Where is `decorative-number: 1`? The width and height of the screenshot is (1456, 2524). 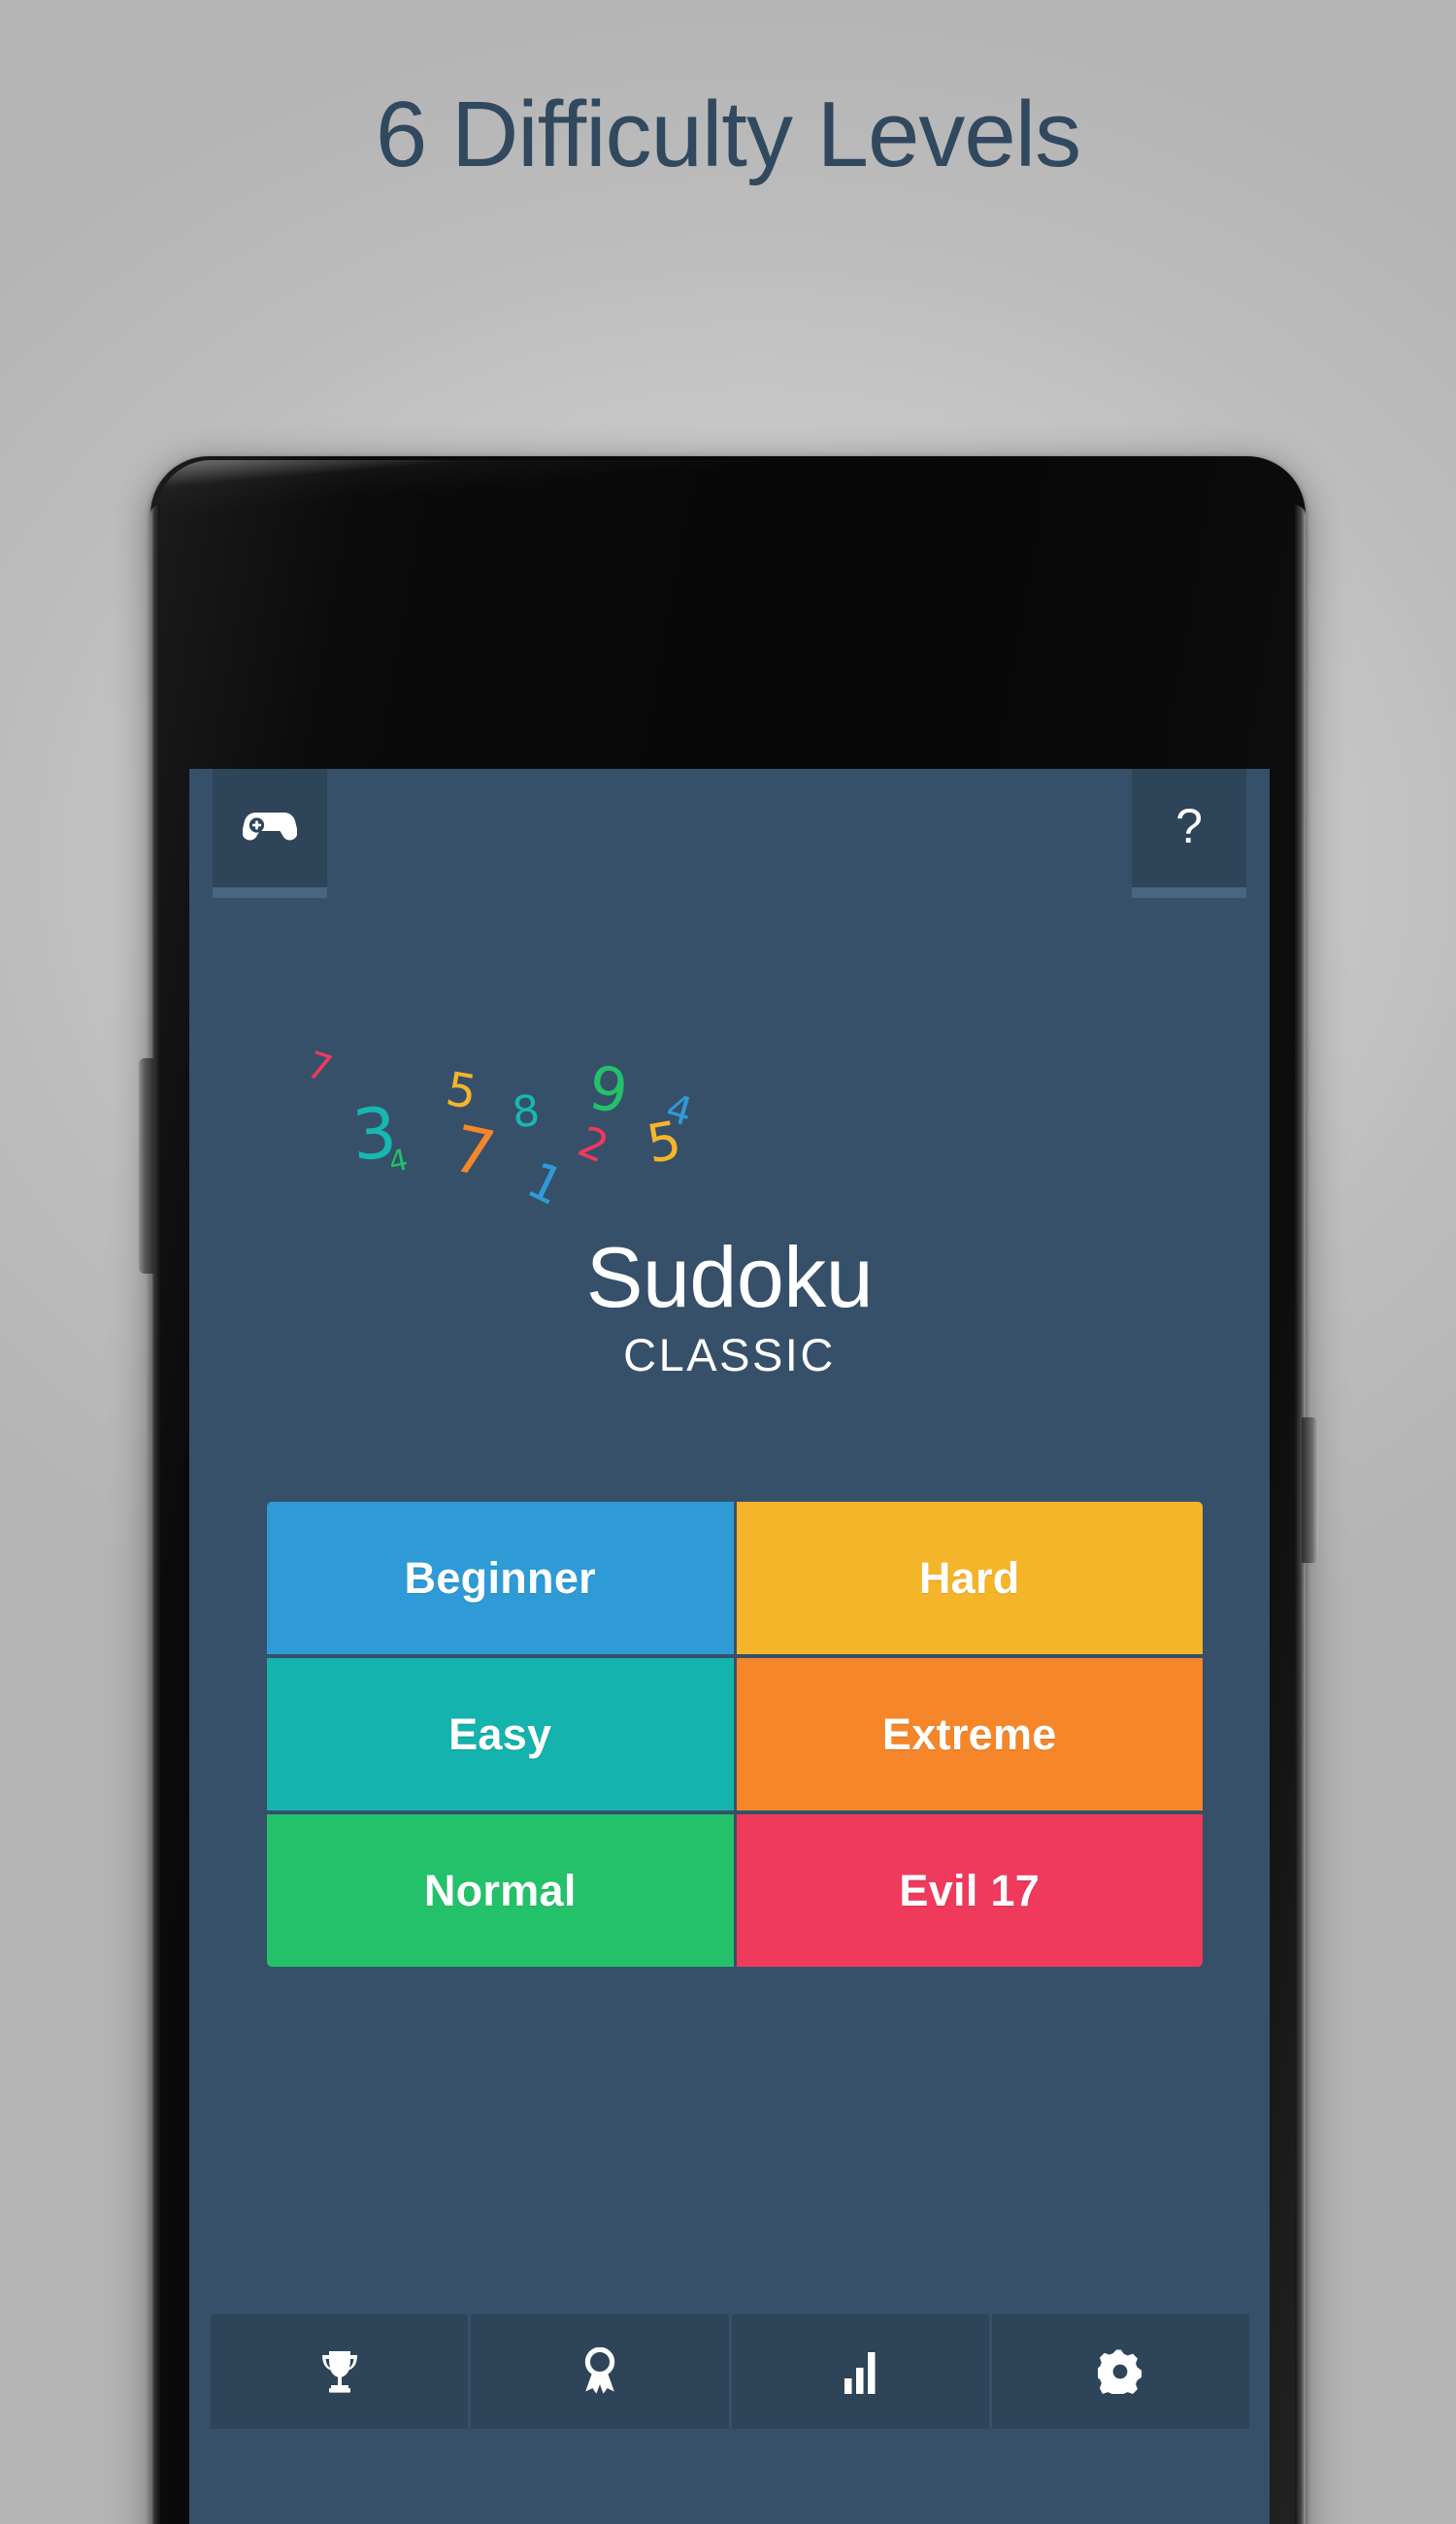 decorative-number: 1 is located at coordinates (545, 1184).